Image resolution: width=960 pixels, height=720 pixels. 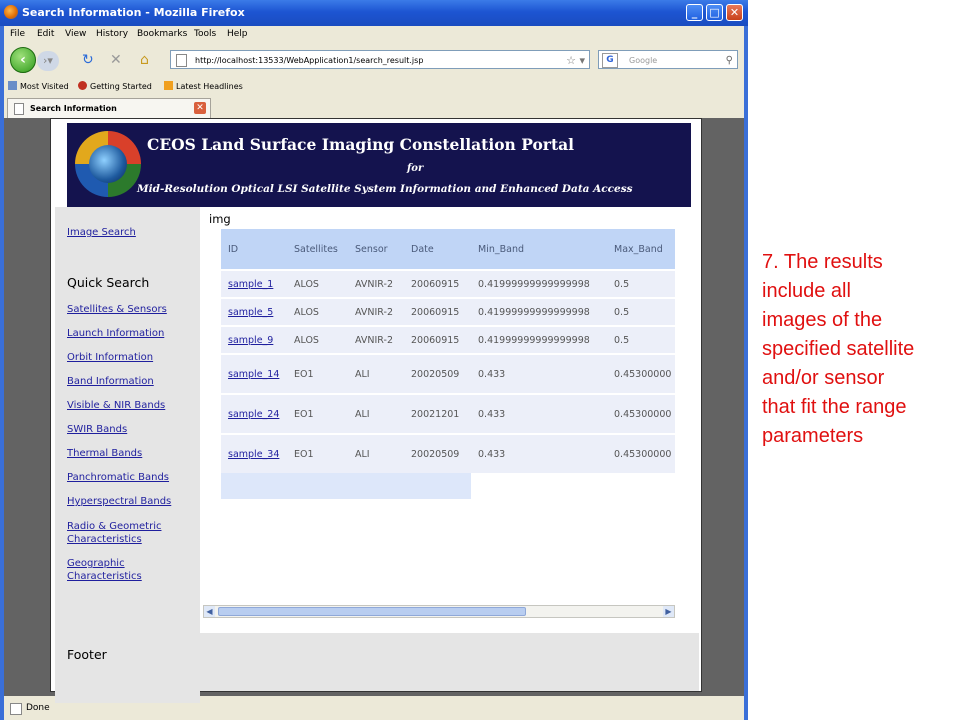 What do you see at coordinates (834, 407) in the screenshot?
I see `annotation-line: that fit the range` at bounding box center [834, 407].